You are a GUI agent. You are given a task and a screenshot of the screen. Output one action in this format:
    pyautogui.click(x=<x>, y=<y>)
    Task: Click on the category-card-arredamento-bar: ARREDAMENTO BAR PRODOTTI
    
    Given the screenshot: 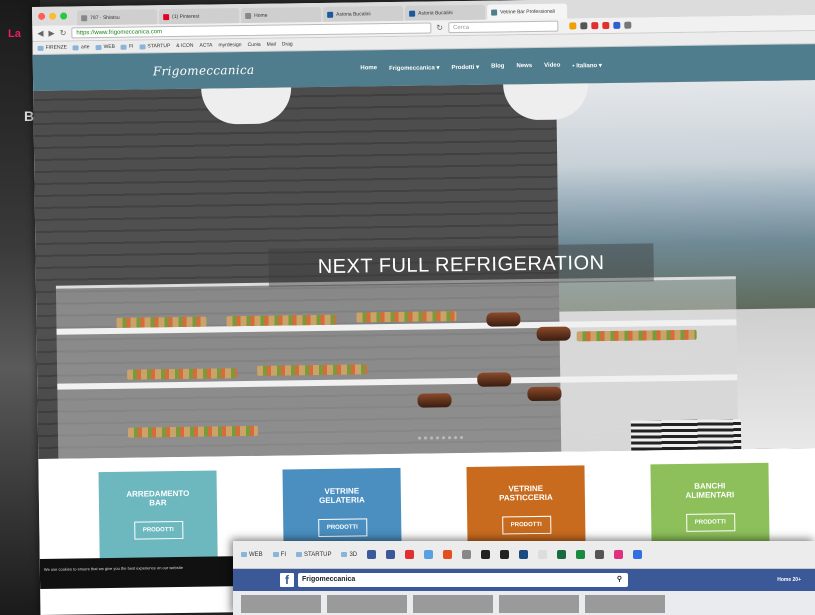 What is the action you would take?
    pyautogui.click(x=158, y=517)
    